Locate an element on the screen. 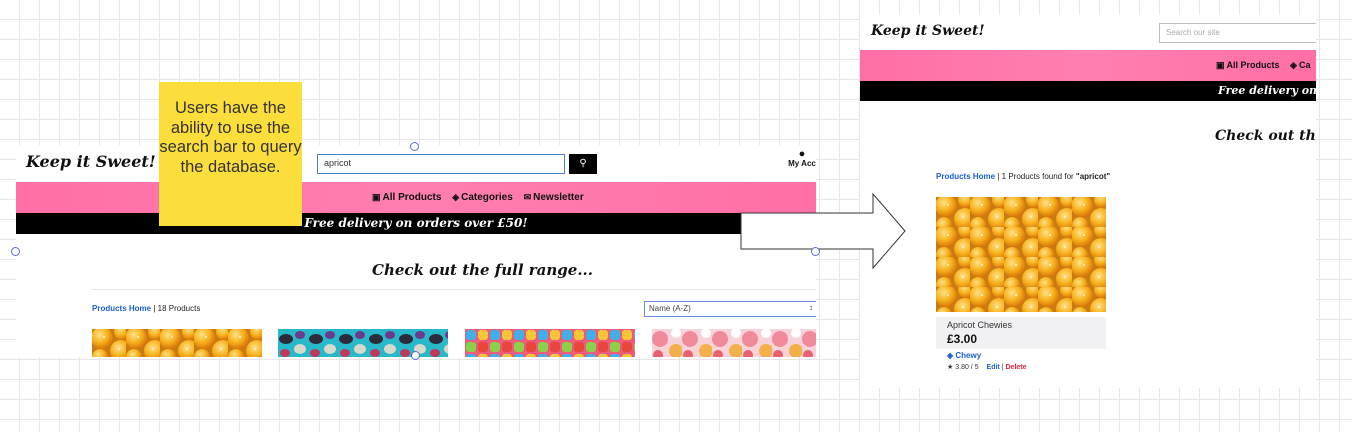 The width and height of the screenshot is (1352, 432). nav-bar: ▣ All Products ◈ Ca is located at coordinates (1088, 65).